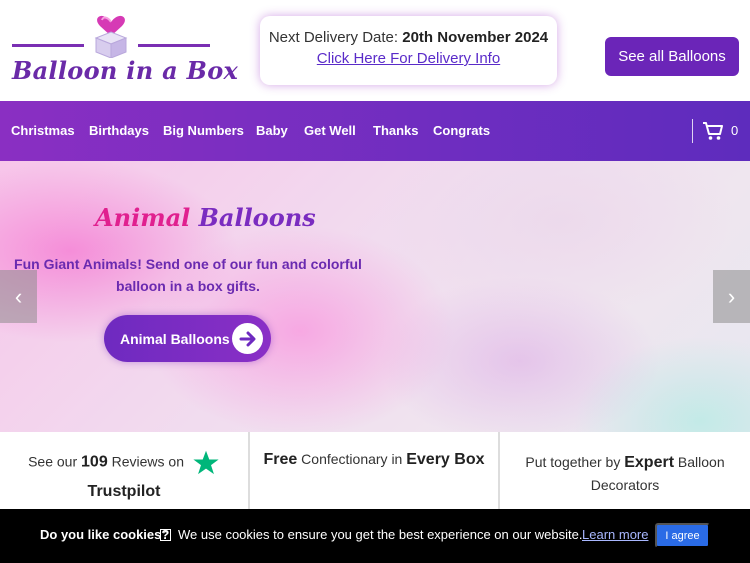  Describe the element at coordinates (124, 491) in the screenshot. I see `trustpilot-link: Trustpilot` at that location.